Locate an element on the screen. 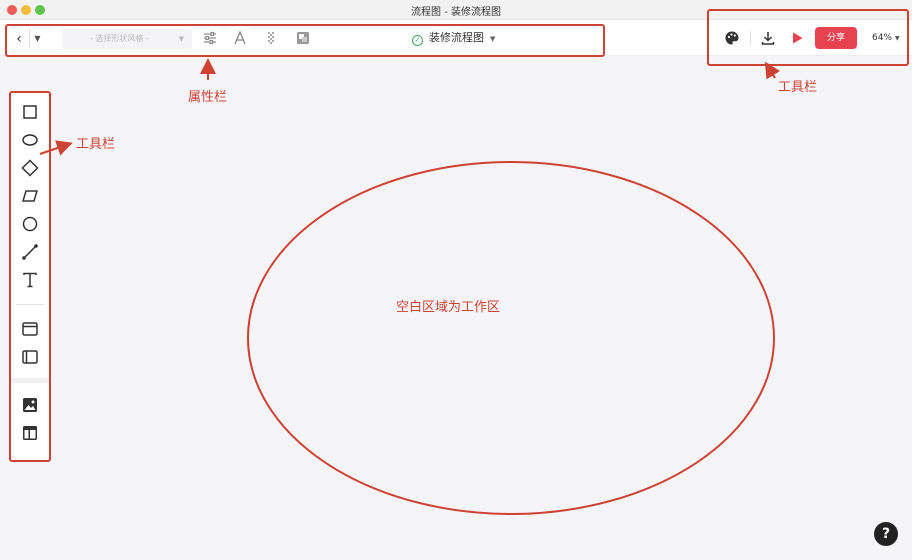  workspace-label: 空白区域为工作区 is located at coordinates (448, 307).